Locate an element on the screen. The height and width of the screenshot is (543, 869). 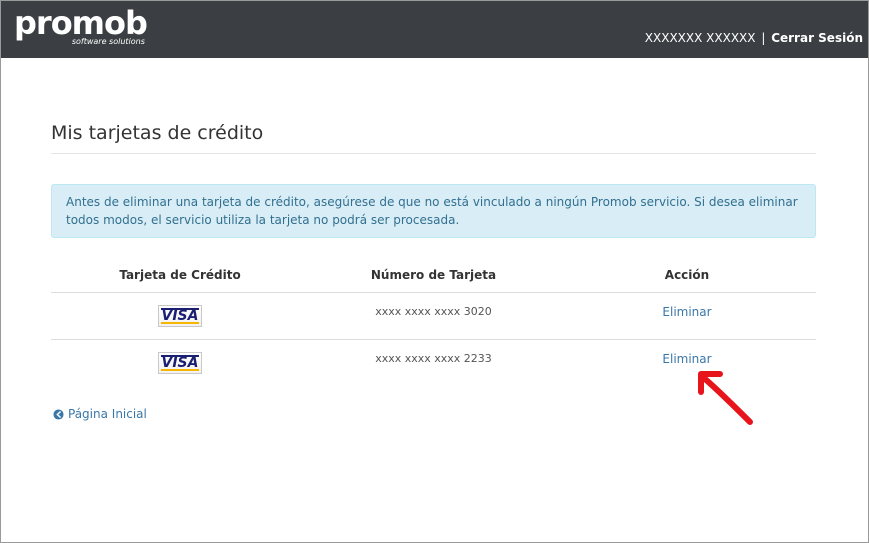
column-header-number: Número de Tarjeta is located at coordinates (433, 275).